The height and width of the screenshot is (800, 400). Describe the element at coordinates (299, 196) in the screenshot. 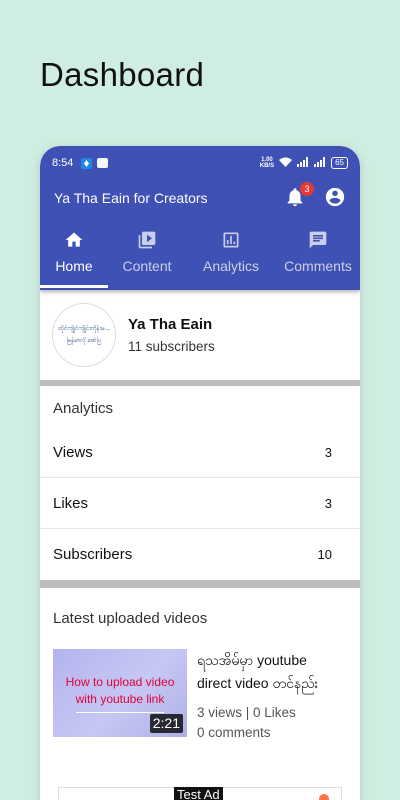

I see `notifications-button: 3` at that location.